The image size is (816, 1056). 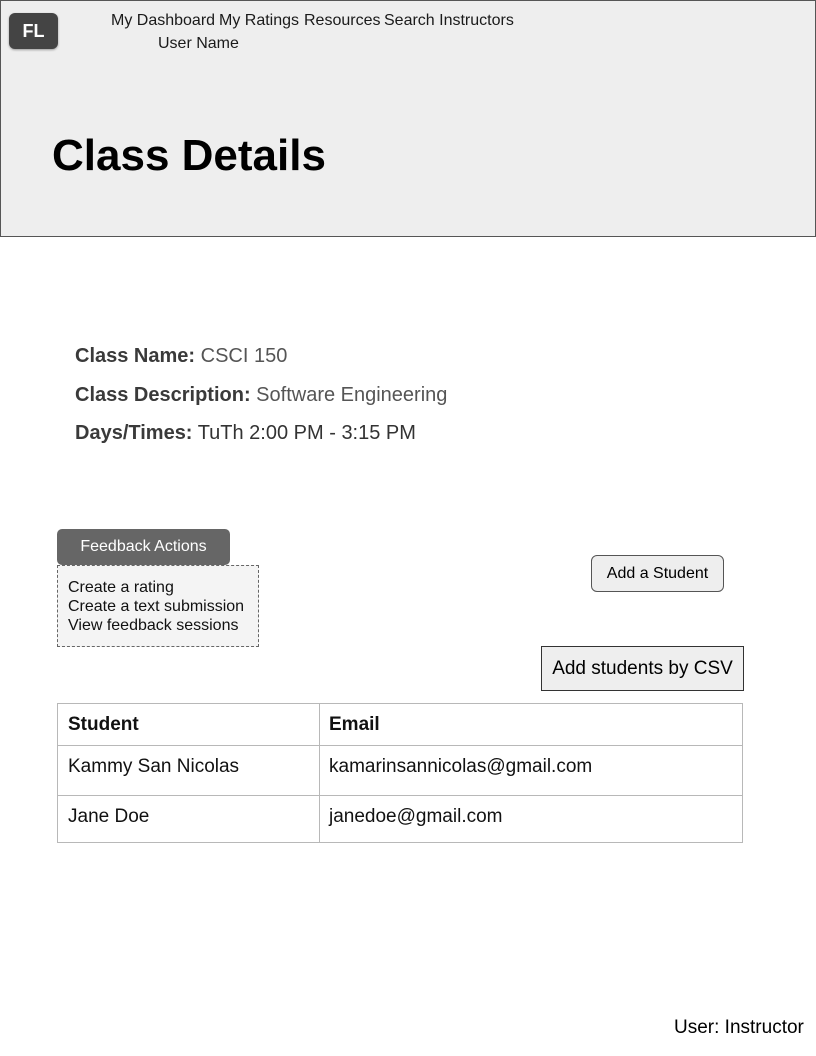 I want to click on nav-link-my-ratings: My Ratings, so click(x=259, y=21).